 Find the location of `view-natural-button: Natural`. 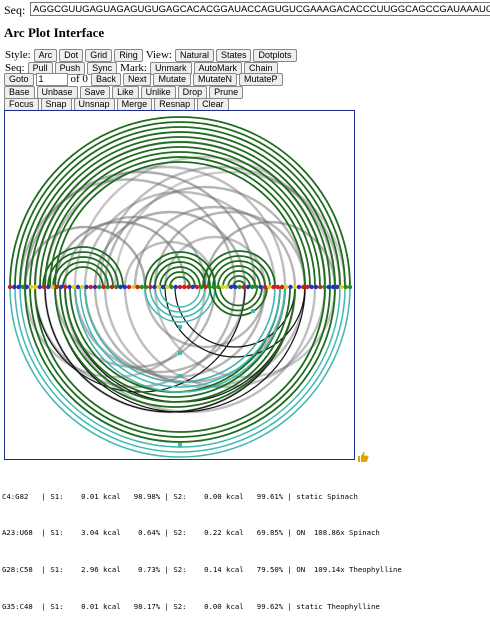

view-natural-button: Natural is located at coordinates (194, 55).